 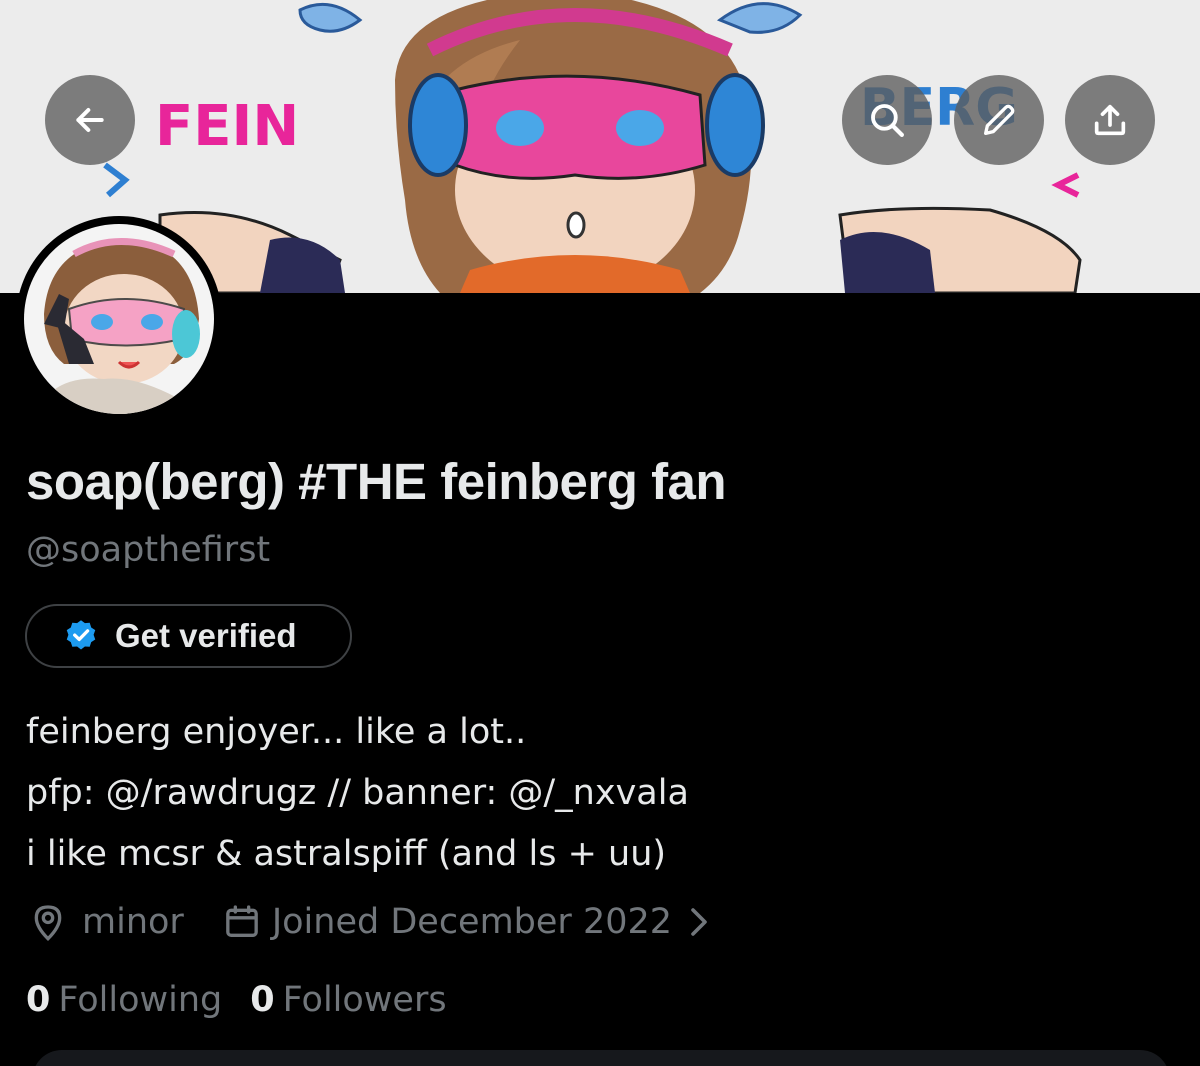 What do you see at coordinates (227, 126) in the screenshot?
I see `svg-text: FEIN` at bounding box center [227, 126].